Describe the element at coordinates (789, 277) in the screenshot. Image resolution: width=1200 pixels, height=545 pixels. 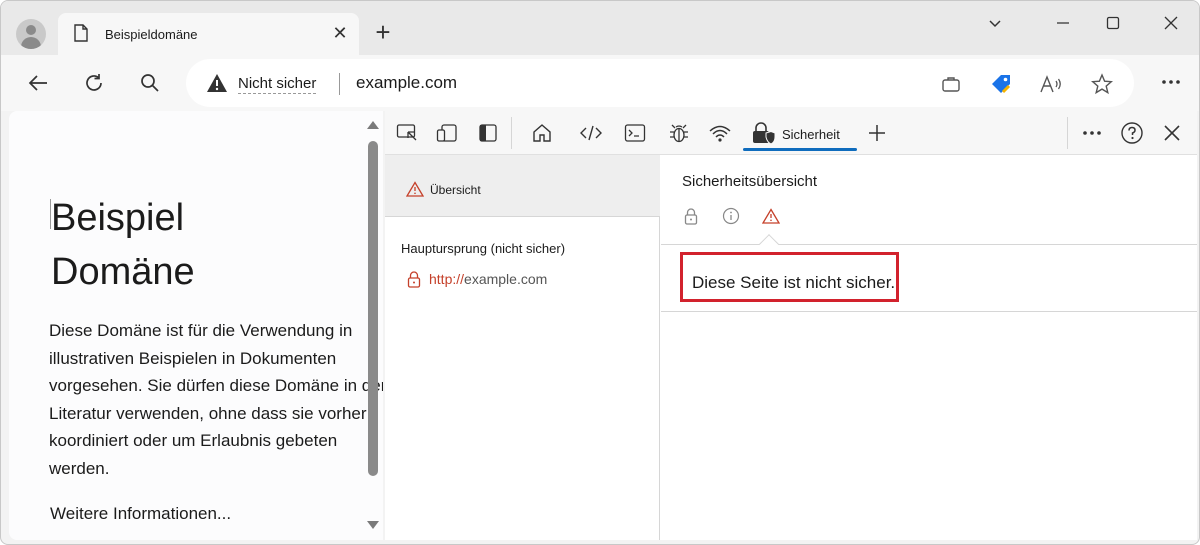
I see `highlight-annotation-box` at that location.